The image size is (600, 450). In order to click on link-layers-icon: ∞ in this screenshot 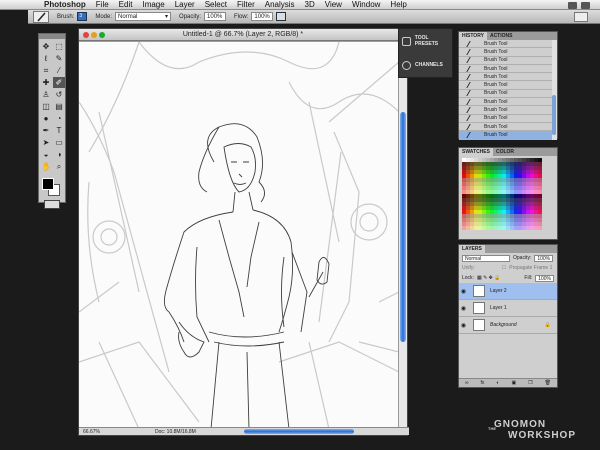, I will do `click(467, 383)`.